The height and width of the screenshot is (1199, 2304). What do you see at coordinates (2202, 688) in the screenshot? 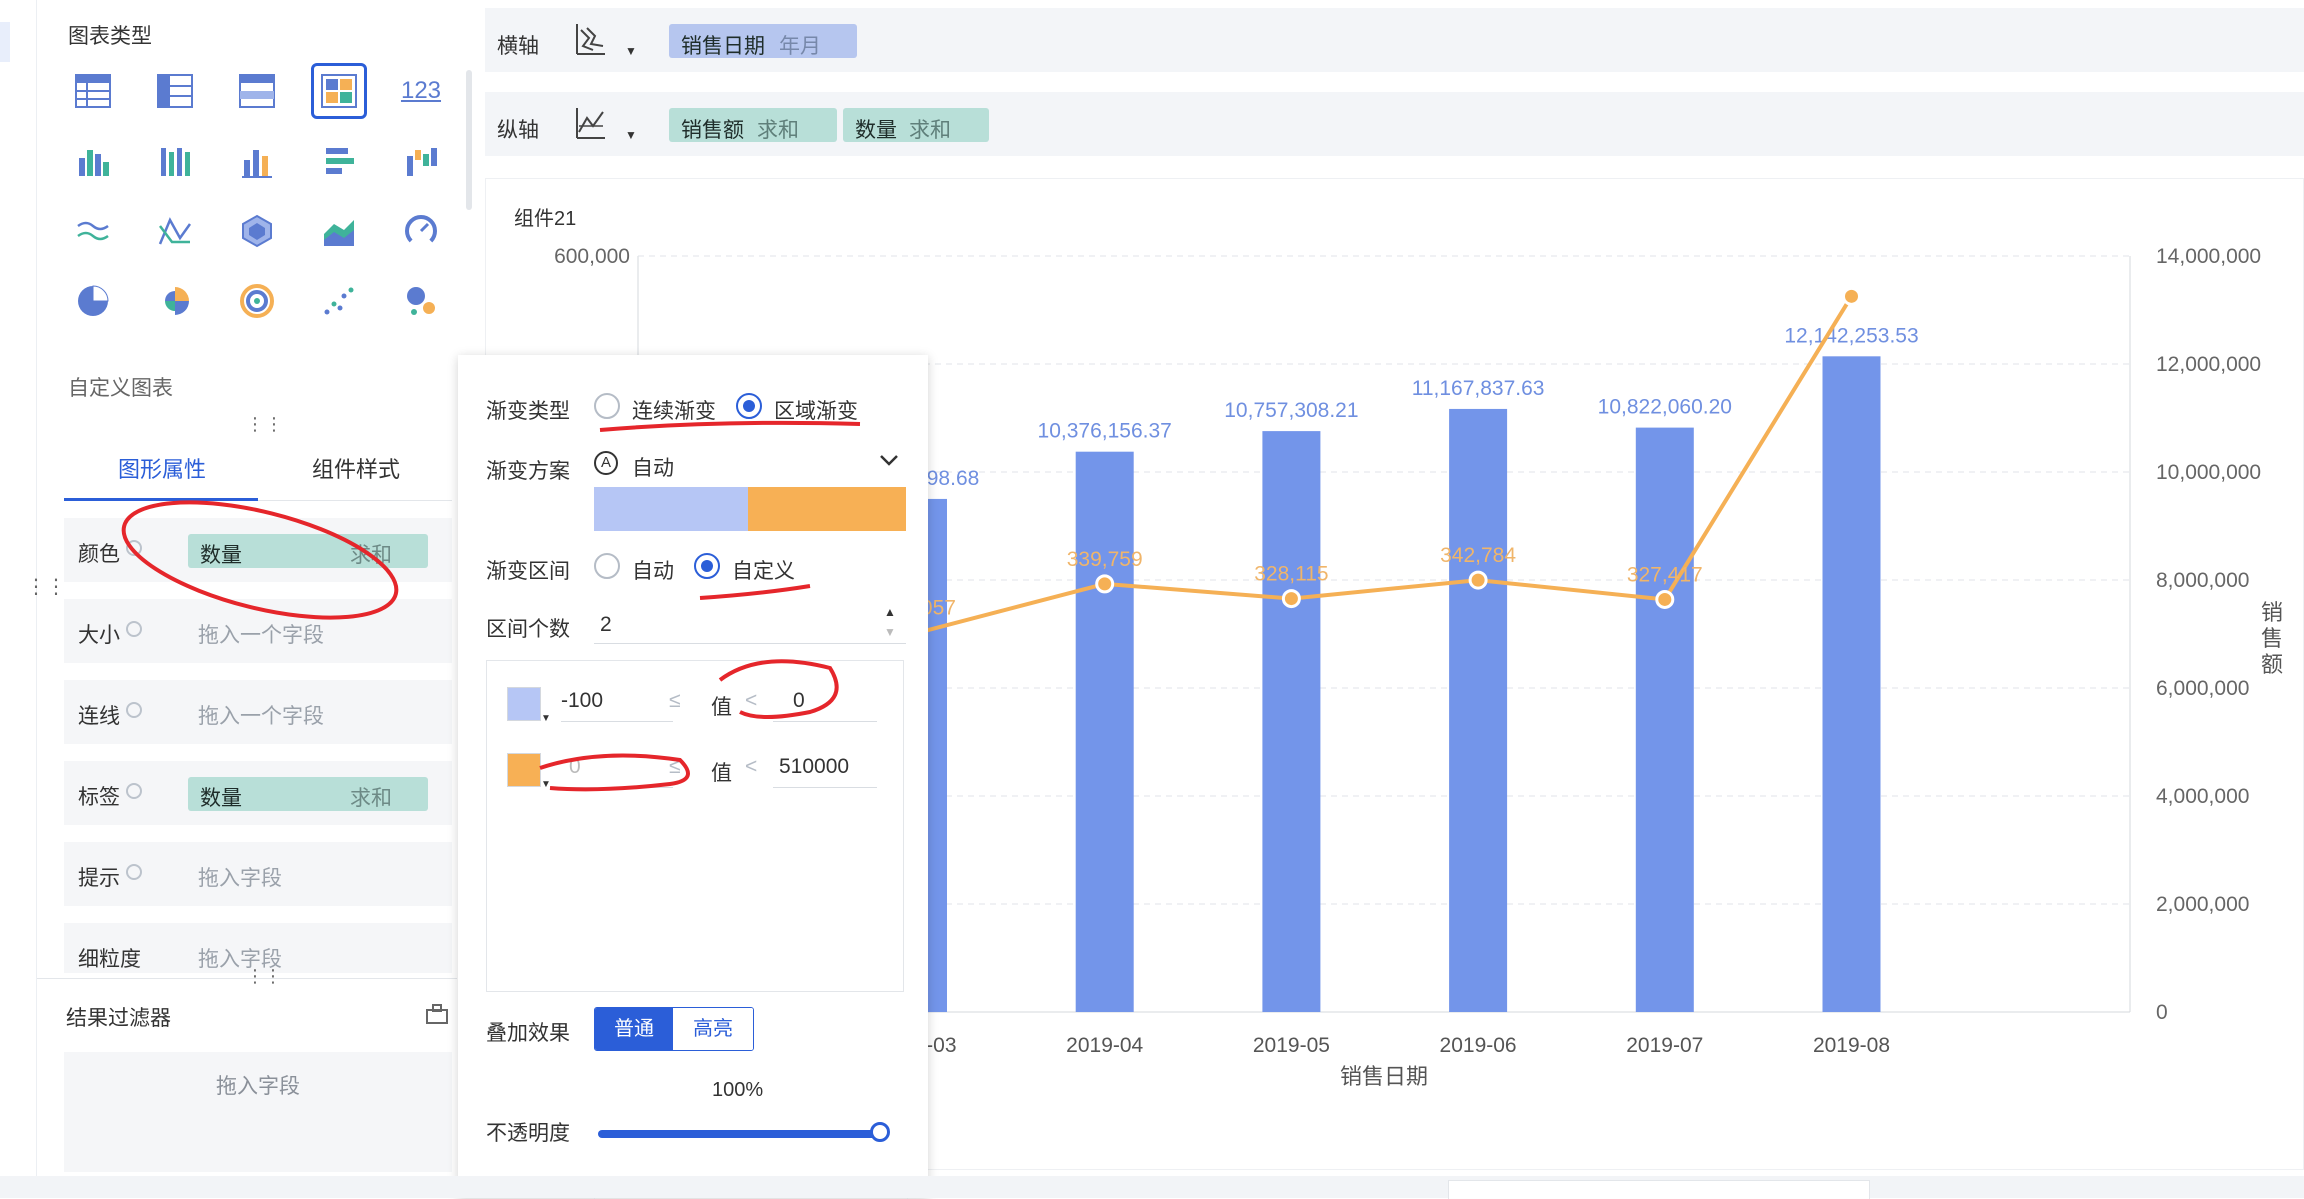
I see `right-y-tick-label: 6,000,000` at bounding box center [2202, 688].